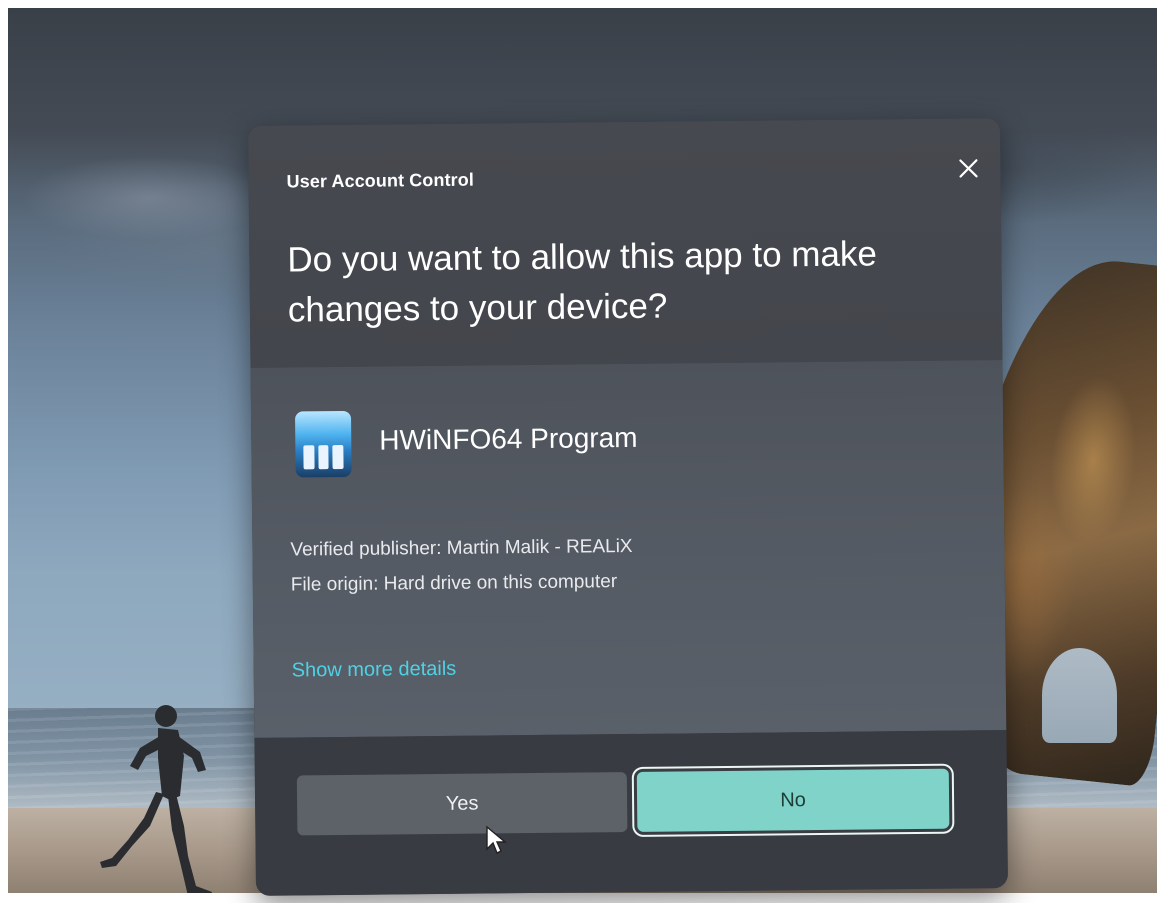  Describe the element at coordinates (454, 583) in the screenshot. I see `file-origin: File origin: Hard drive on this computer` at that location.